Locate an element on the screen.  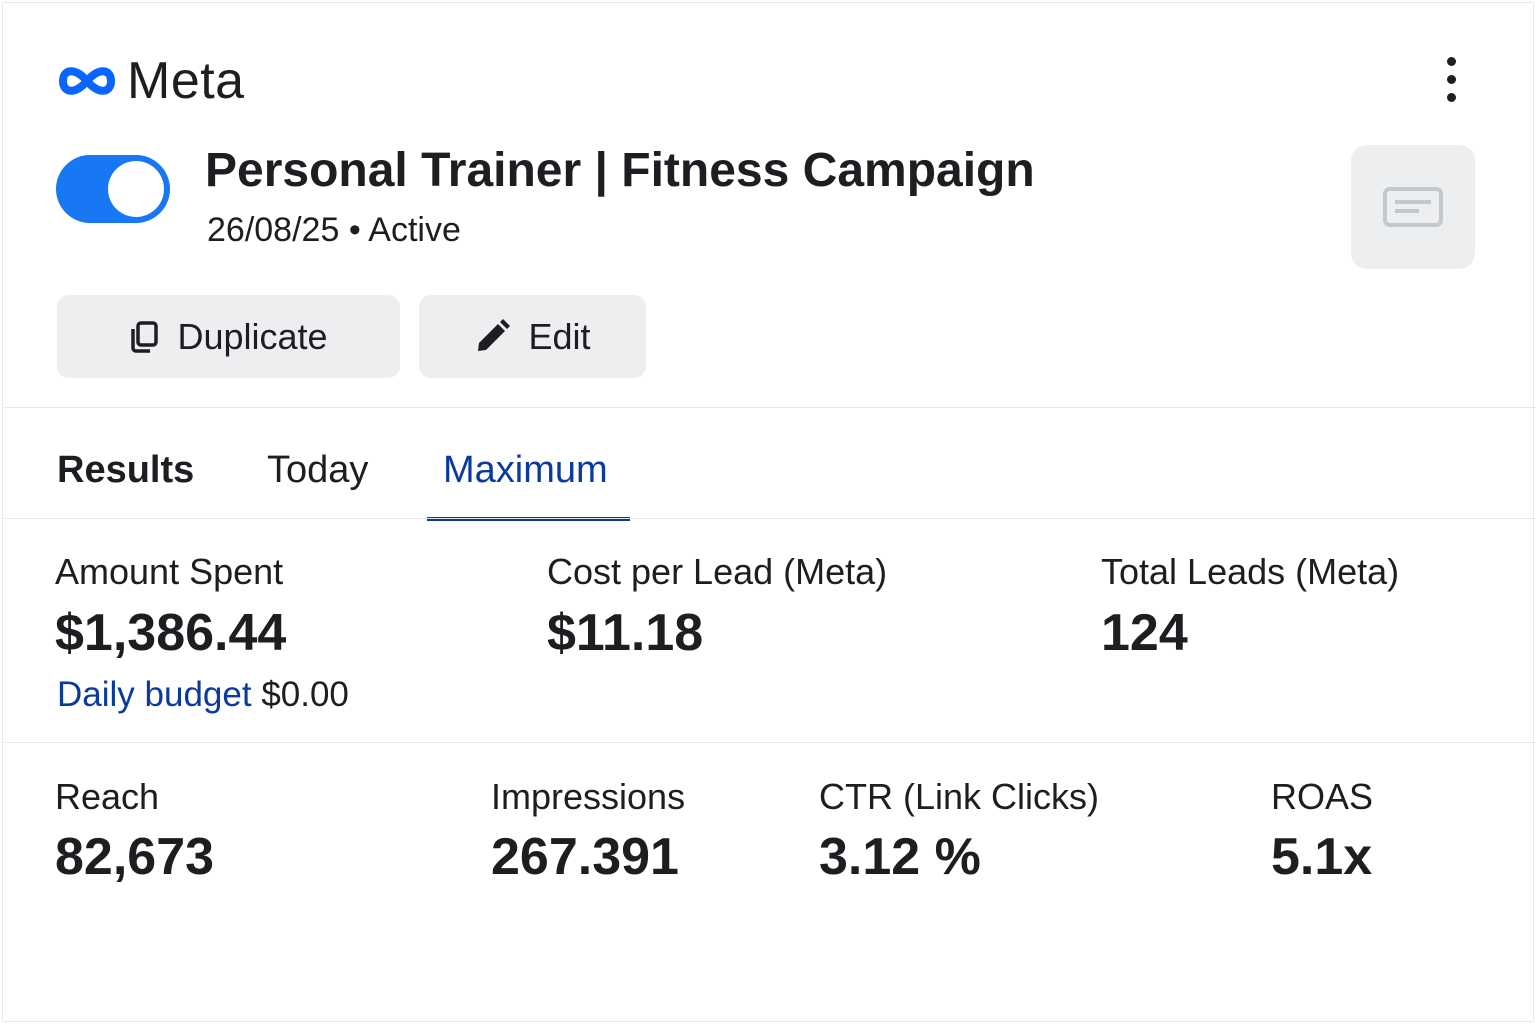
metric-label-impressions: Impressions is located at coordinates (588, 796).